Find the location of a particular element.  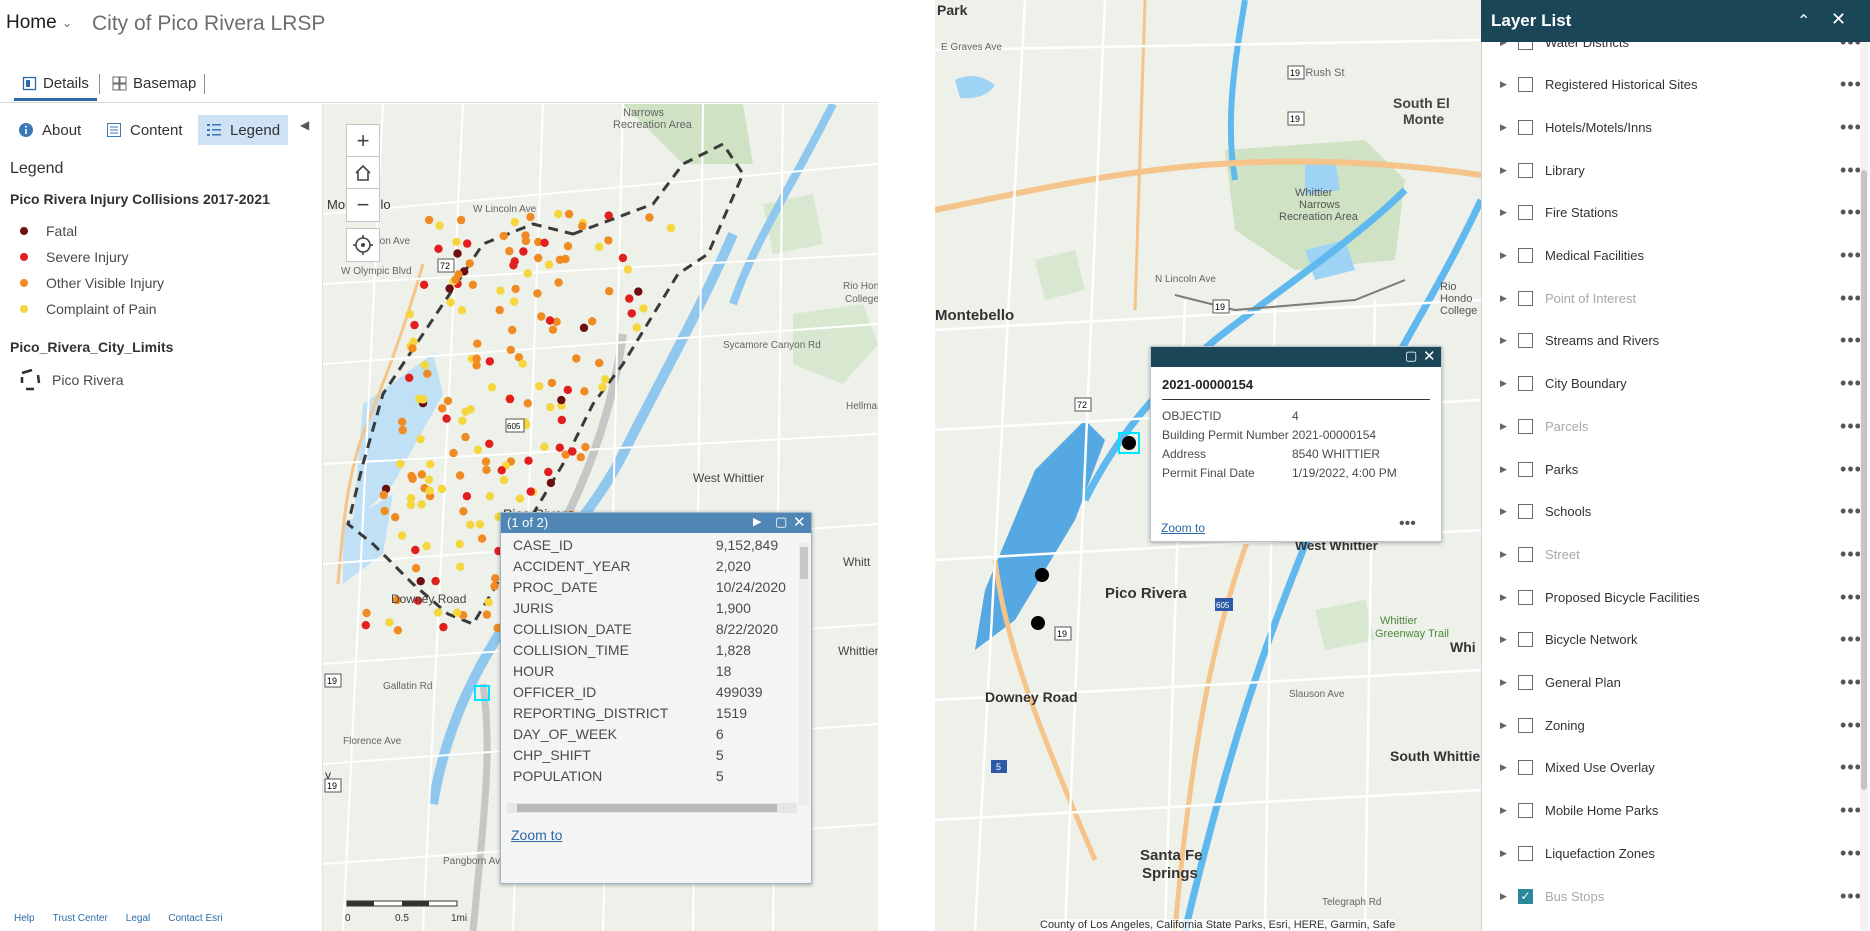

layer-item: ▶ Fire Stations ••• is located at coordinates (1676, 213).